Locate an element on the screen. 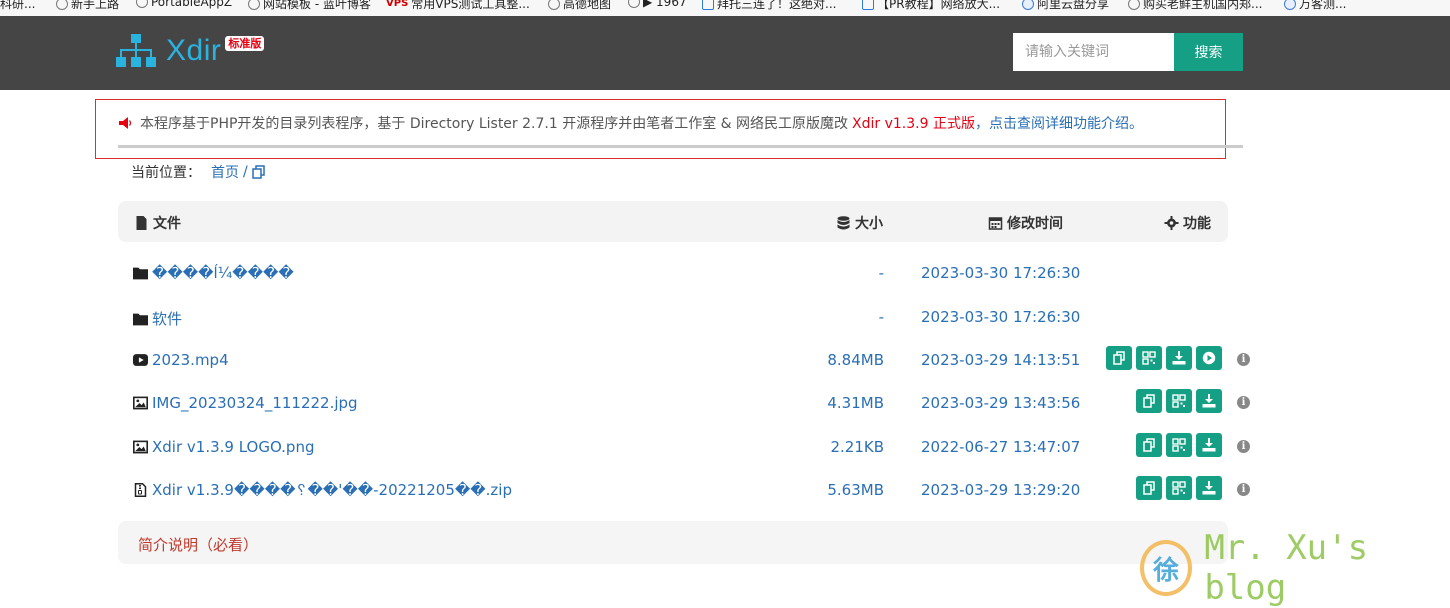 This screenshot has width=1450, height=608. sitemap-icon is located at coordinates (136, 50).